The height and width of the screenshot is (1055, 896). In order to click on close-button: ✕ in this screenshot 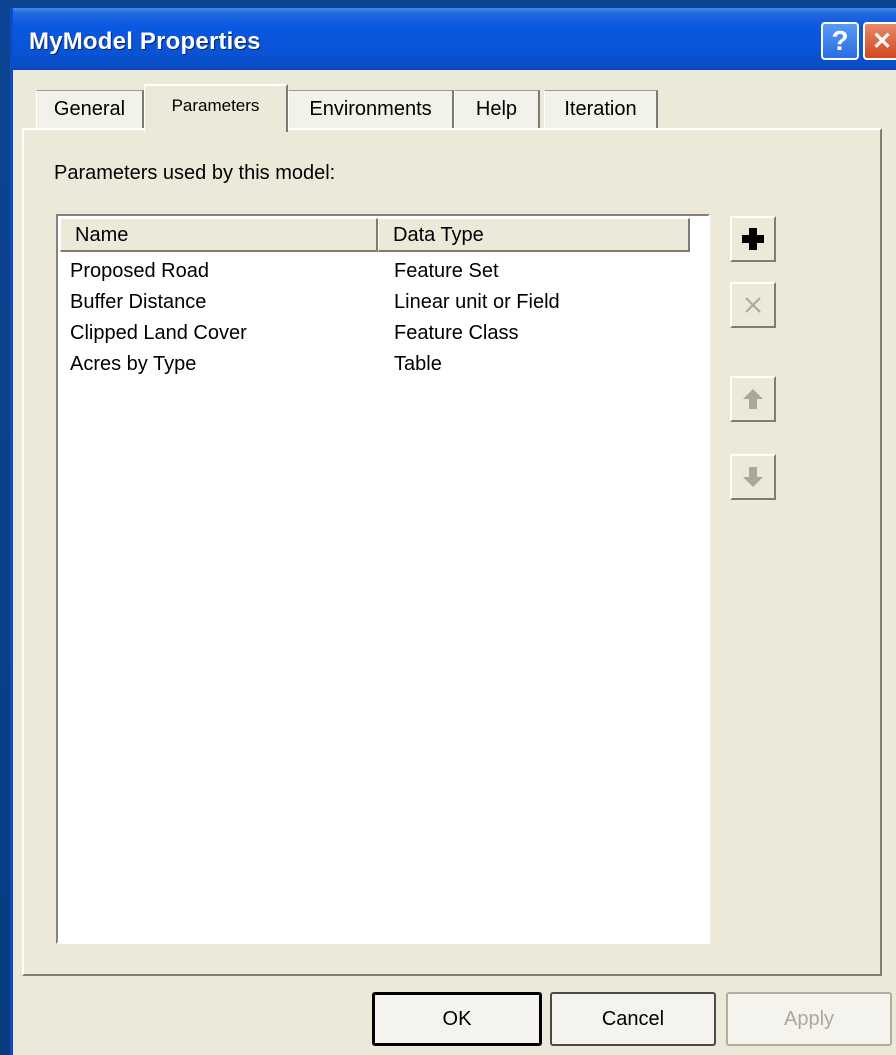, I will do `click(879, 41)`.